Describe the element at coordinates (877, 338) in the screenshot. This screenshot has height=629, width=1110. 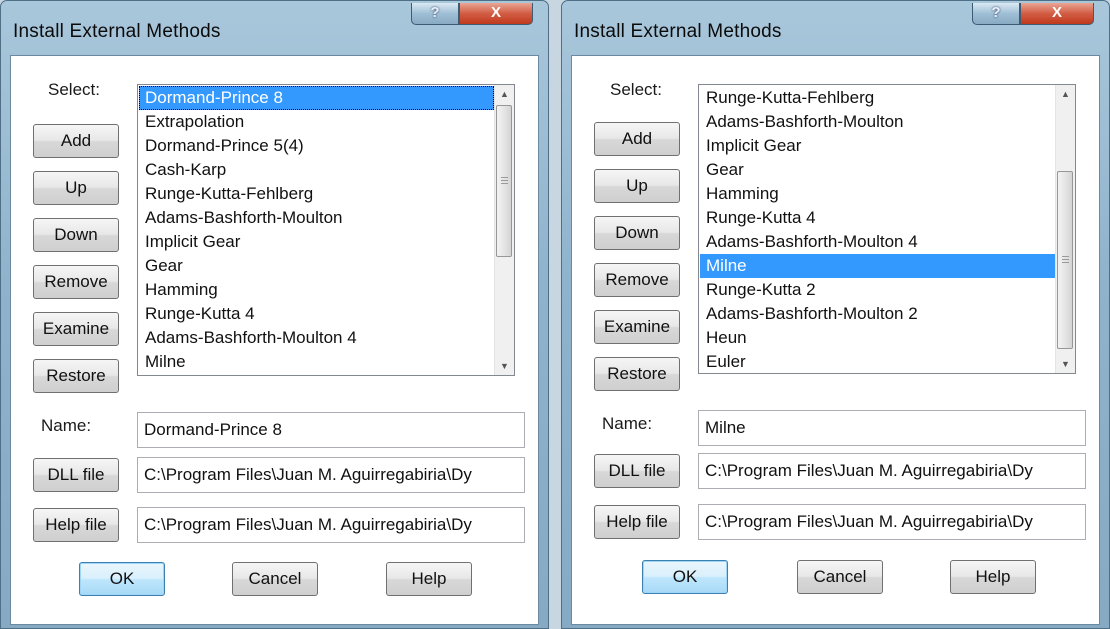
I see `list-item: Heun` at that location.